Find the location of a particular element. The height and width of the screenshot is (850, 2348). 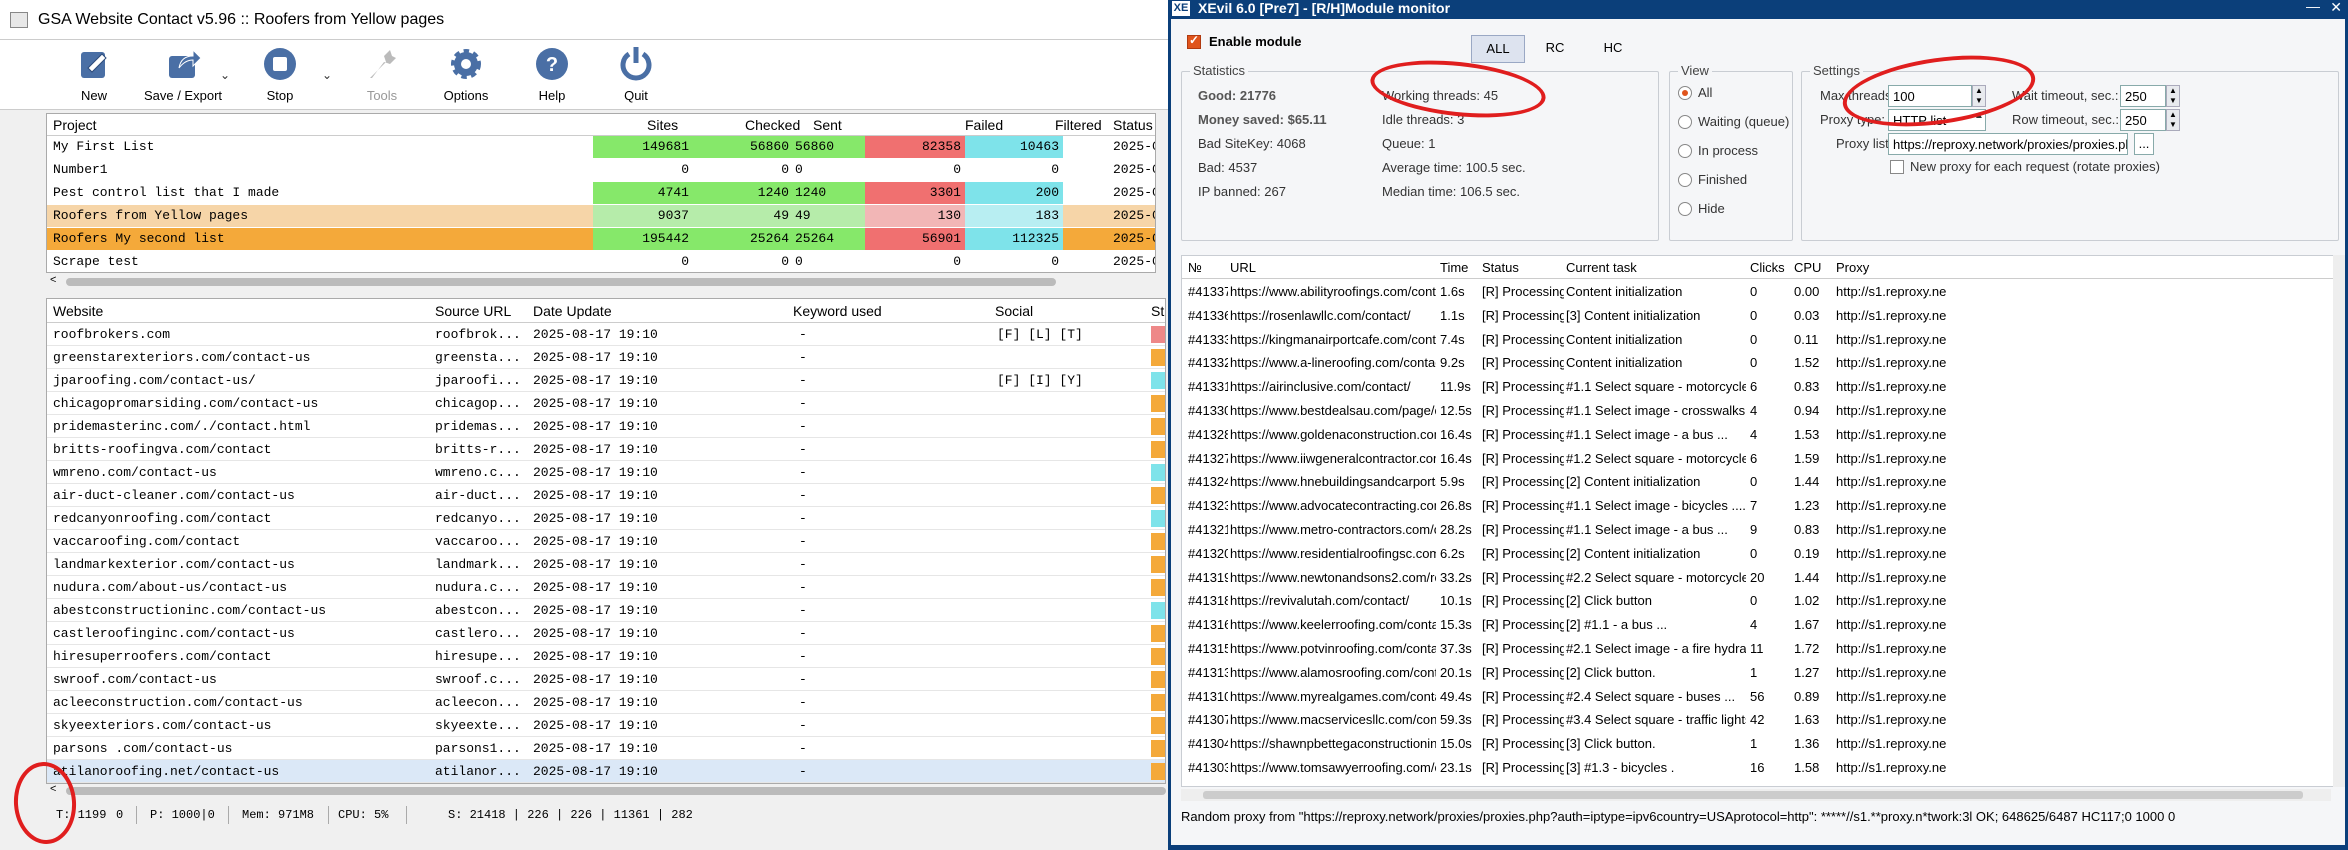

wait-timeout-spinner: ▲ ▼ is located at coordinates (2173, 96).